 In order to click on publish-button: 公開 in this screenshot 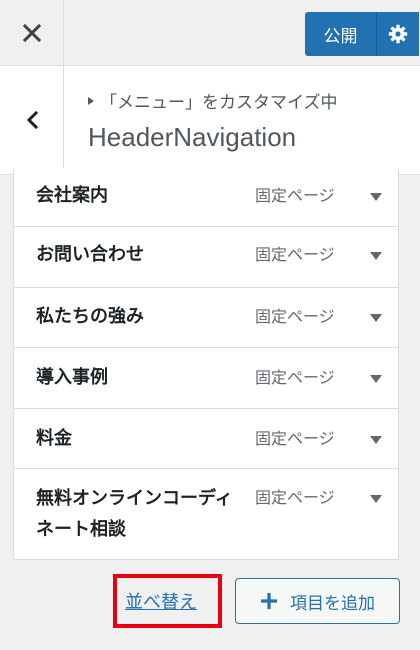, I will do `click(340, 34)`.